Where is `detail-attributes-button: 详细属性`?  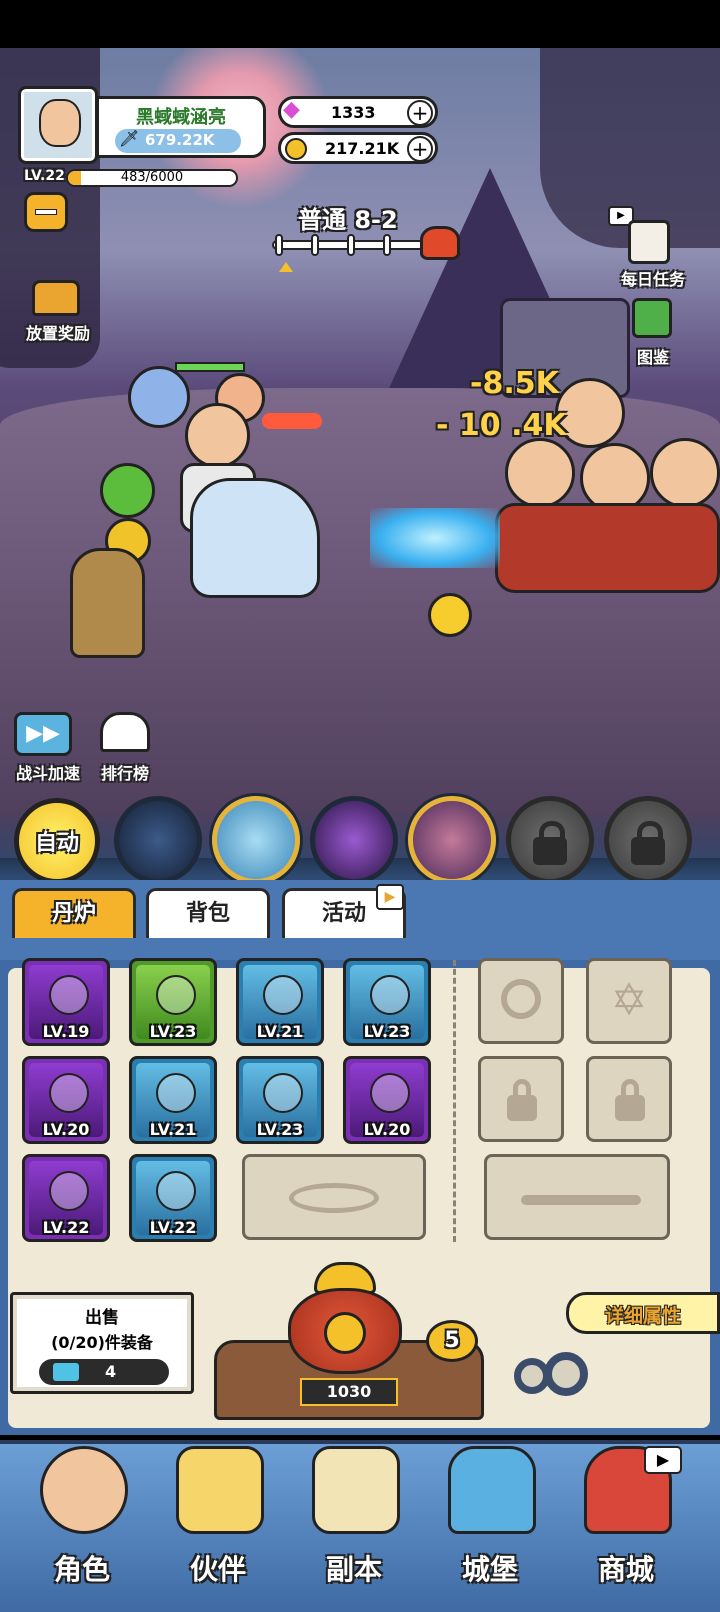
detail-attributes-button: 详细属性 is located at coordinates (643, 1313).